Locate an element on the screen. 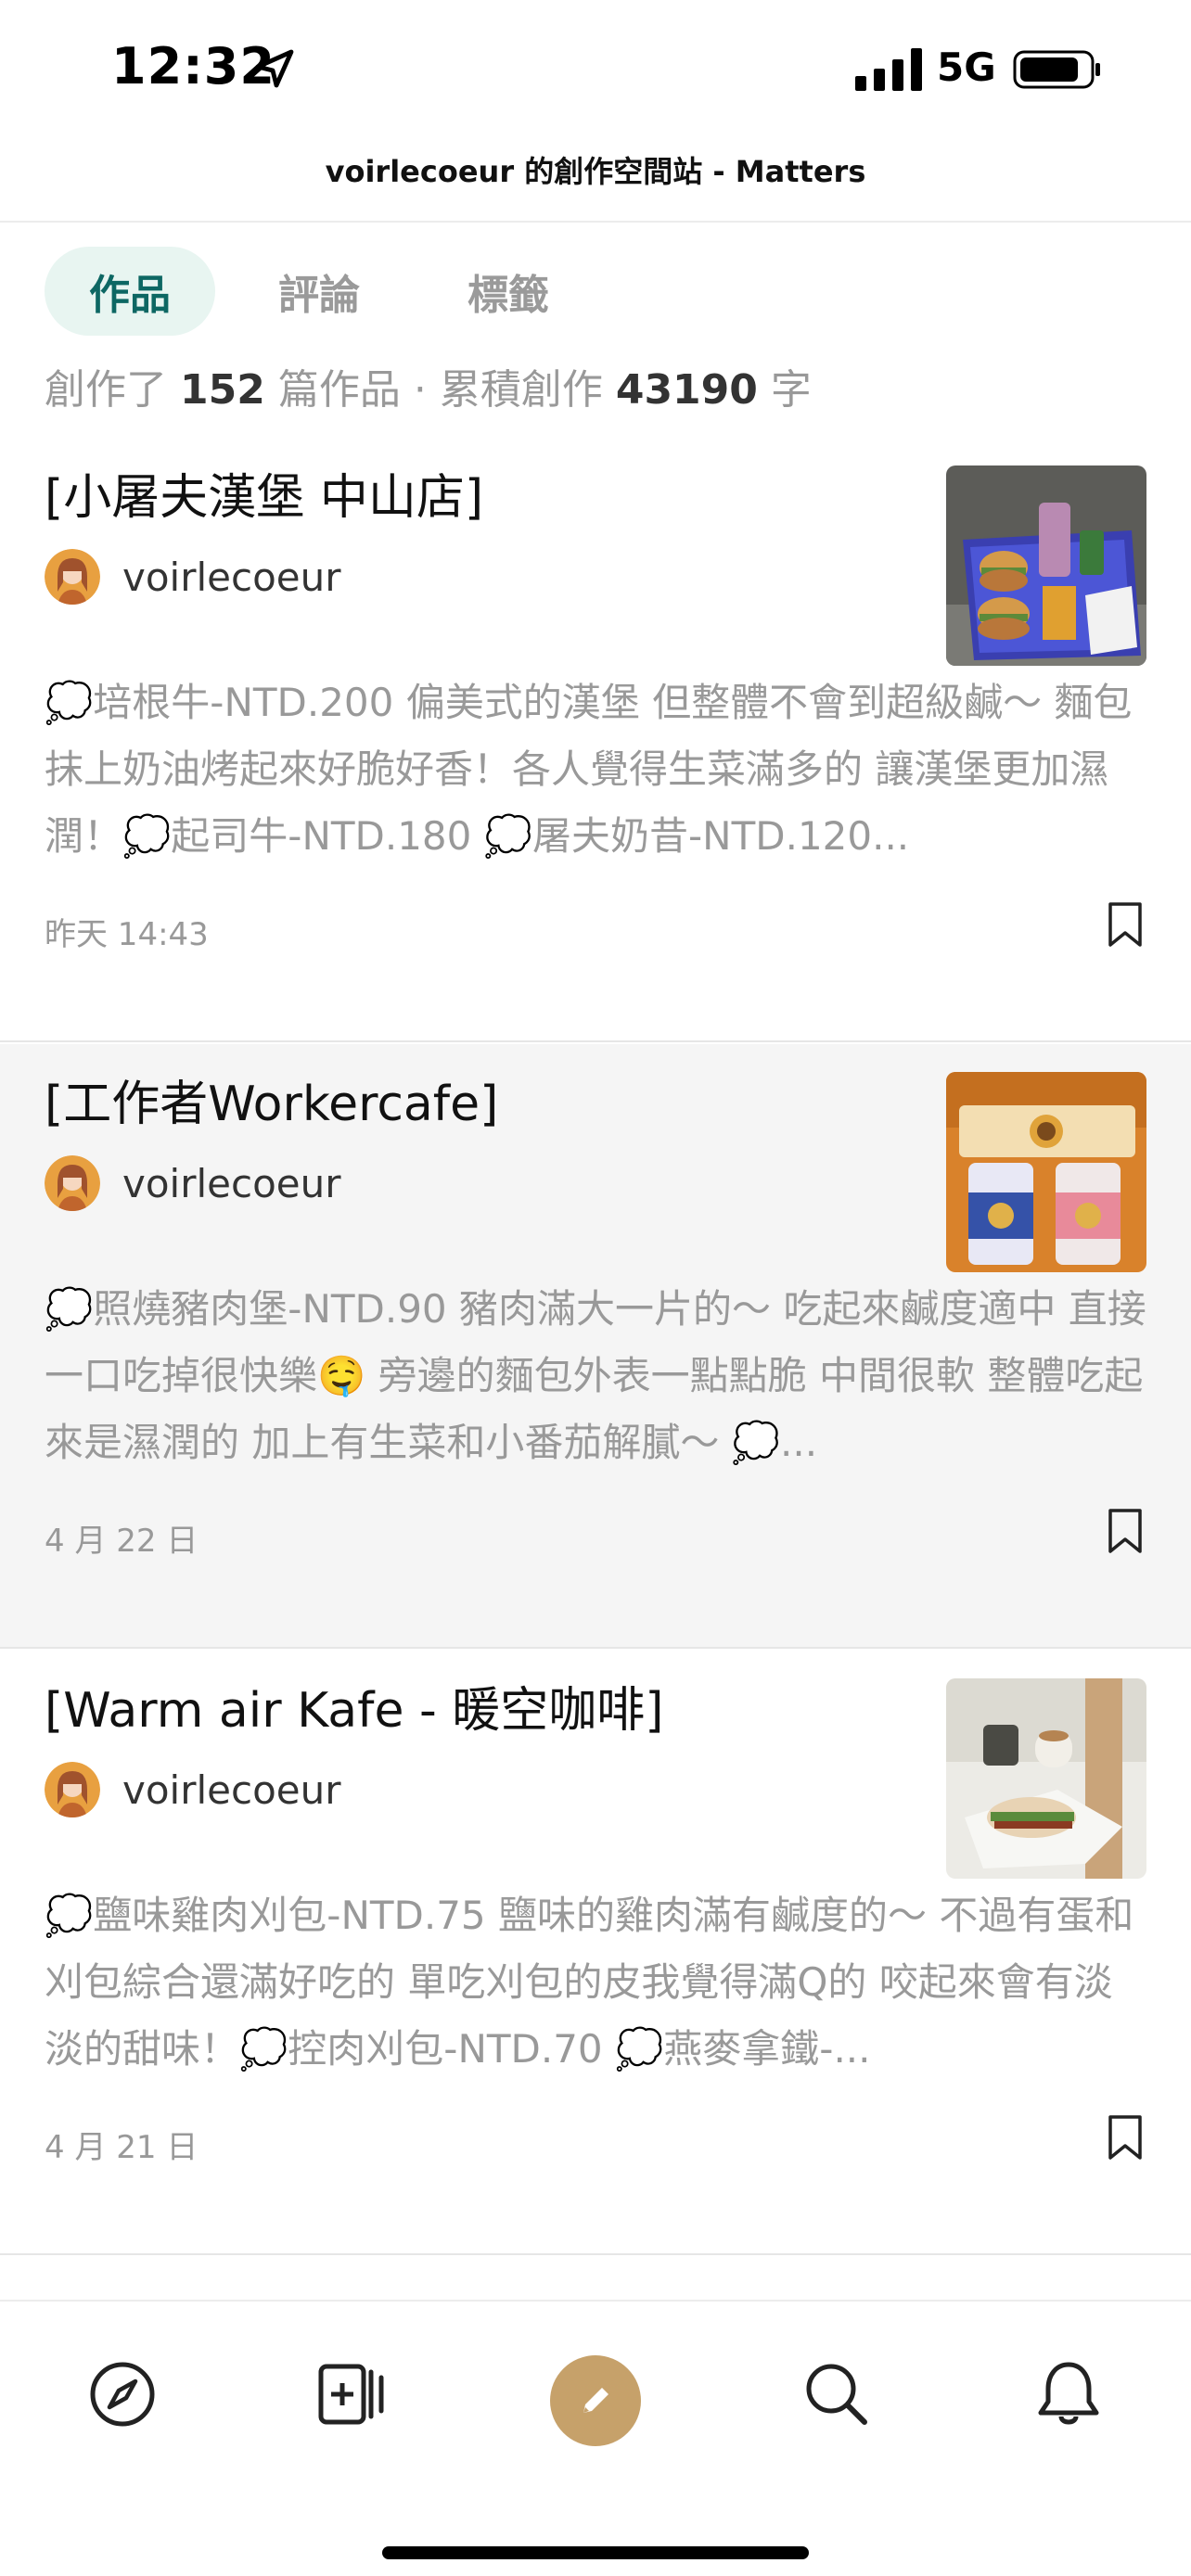  network-type: 5G is located at coordinates (966, 67).